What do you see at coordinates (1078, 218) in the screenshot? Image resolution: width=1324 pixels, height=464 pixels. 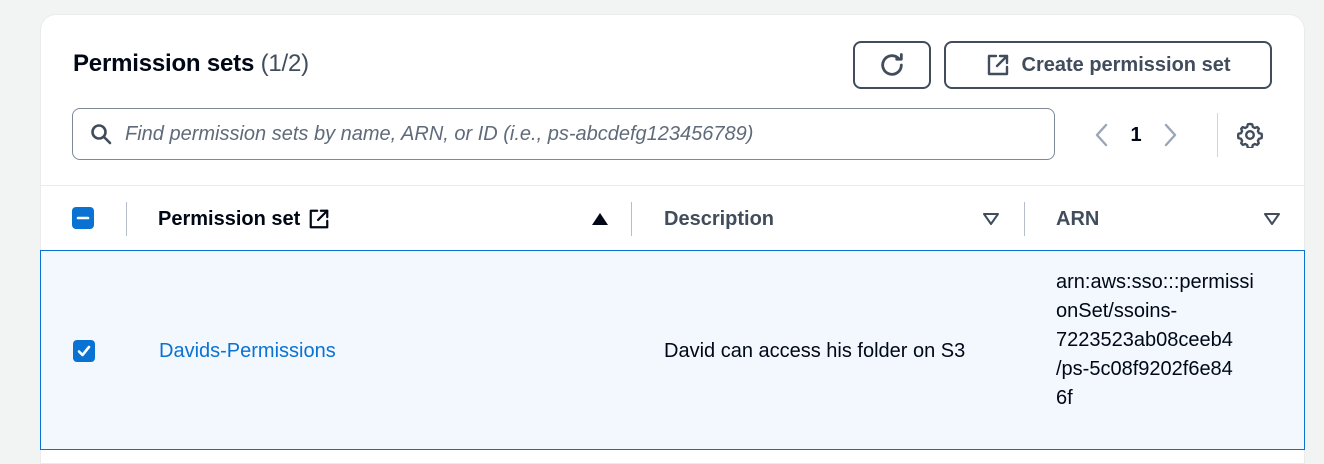 I see `column-label-arn: ARN` at bounding box center [1078, 218].